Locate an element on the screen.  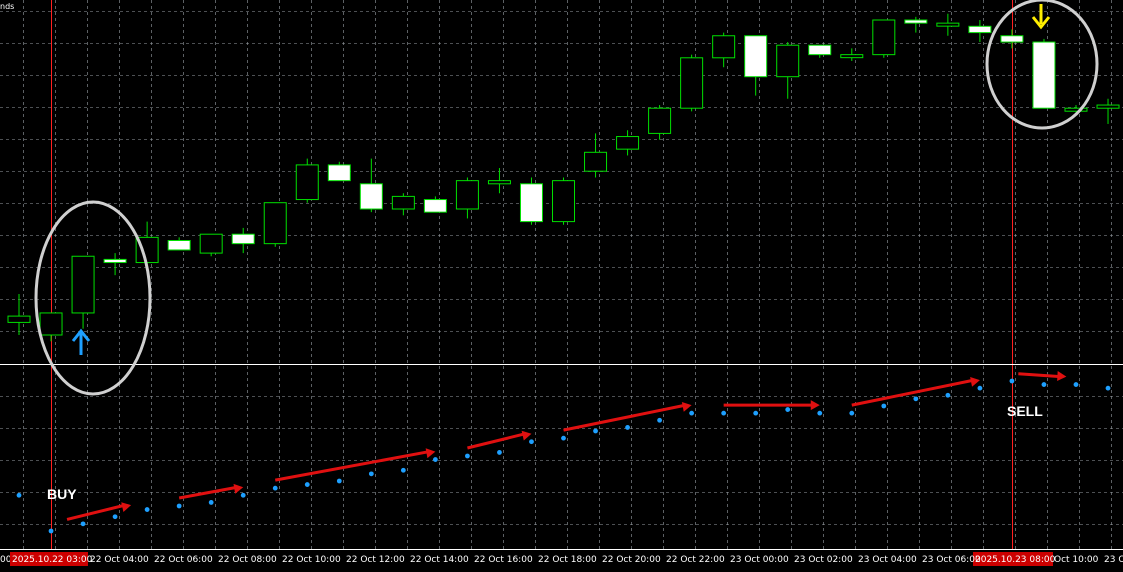
time-label-highlight-left: 2025.10.22 03:00 is located at coordinates (51, 559).